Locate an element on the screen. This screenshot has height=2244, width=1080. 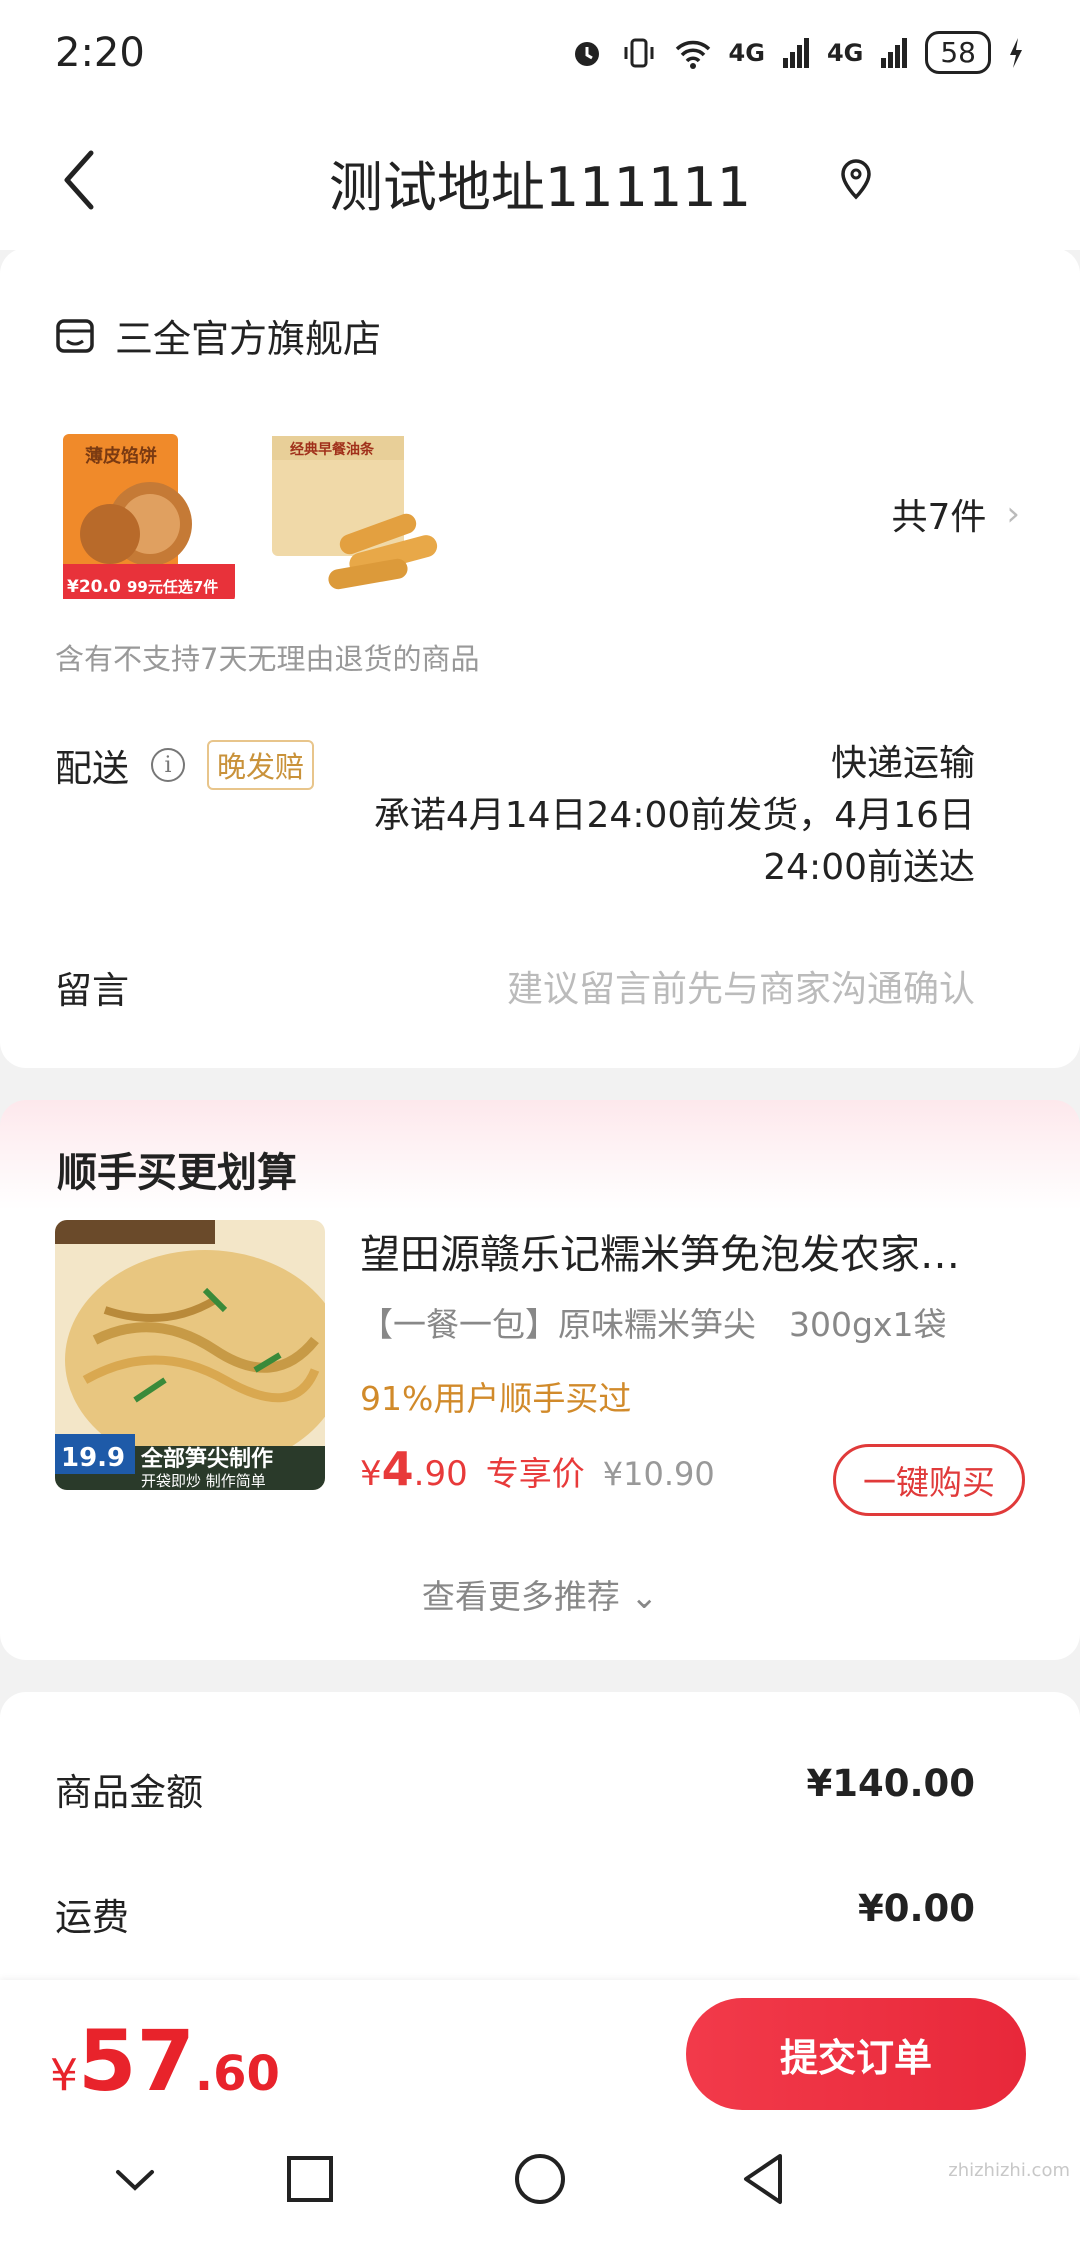
price-summary-card: 商品金额 ¥140.00 运费 ¥0.00 is located at coordinates (540, 1852).